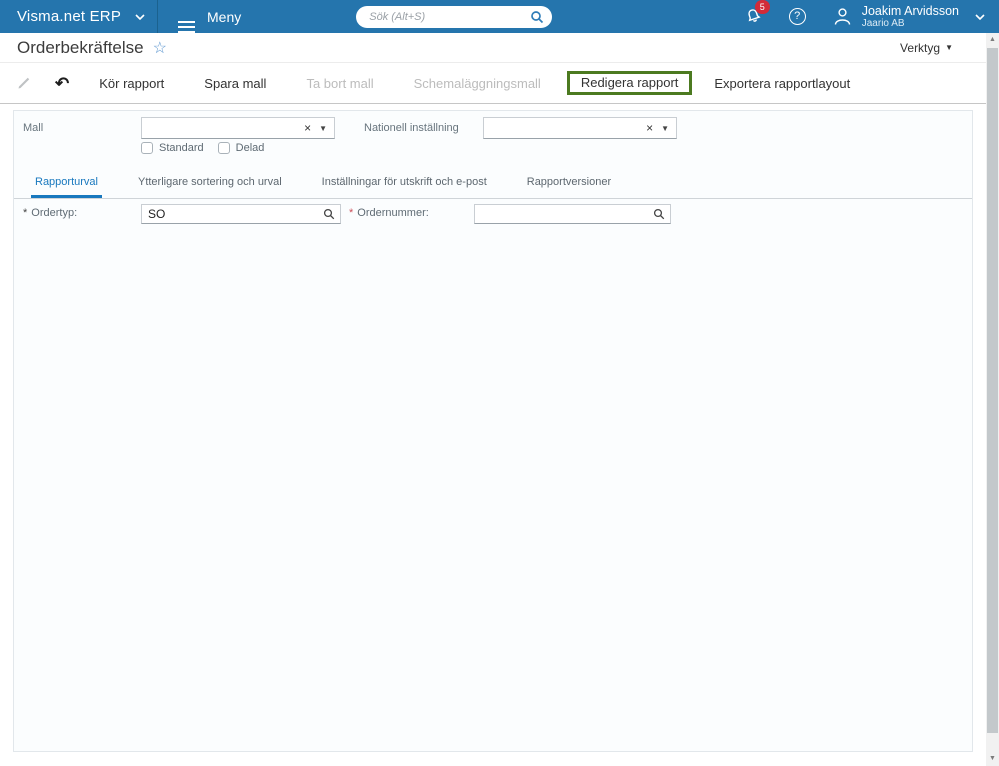 The image size is (999, 766). I want to click on tools-menu-button: Verktyg ▼, so click(926, 48).